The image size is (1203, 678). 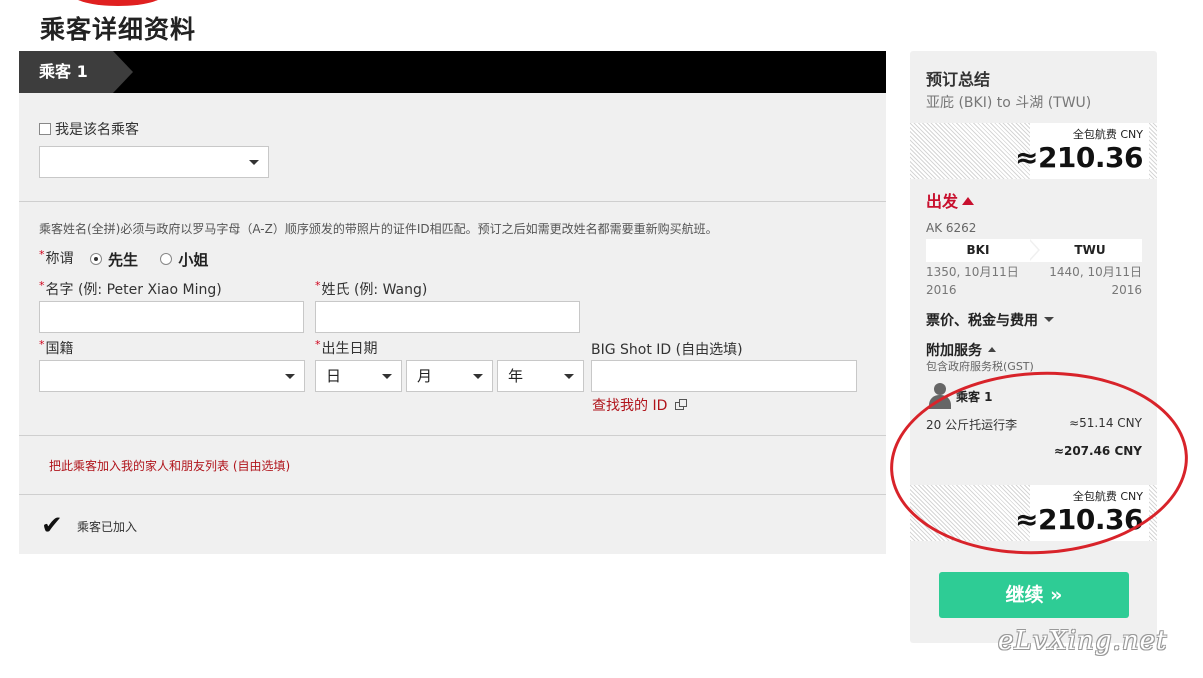 I want to click on first-name-label-row: *名字 (例: Peter Xiao Ming), so click(x=130, y=289).